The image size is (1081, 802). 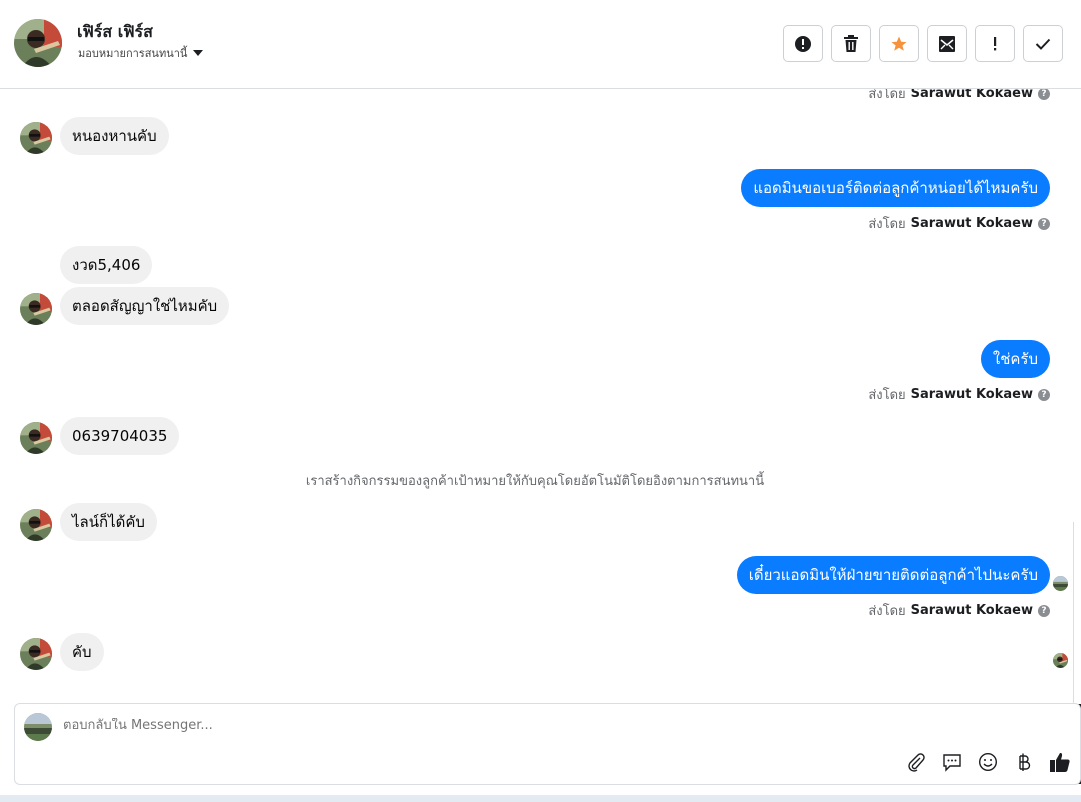 What do you see at coordinates (38, 43) in the screenshot?
I see `contact-avatar` at bounding box center [38, 43].